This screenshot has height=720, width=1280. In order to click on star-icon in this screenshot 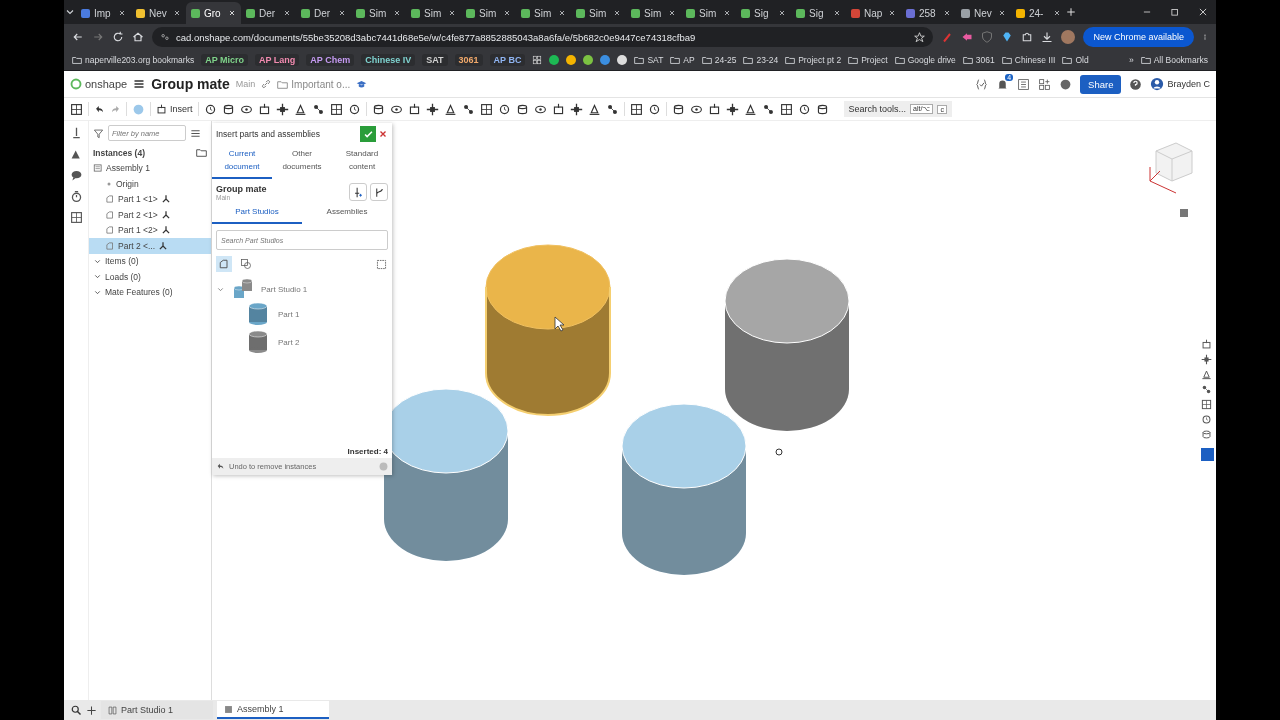, I will do `click(920, 37)`.